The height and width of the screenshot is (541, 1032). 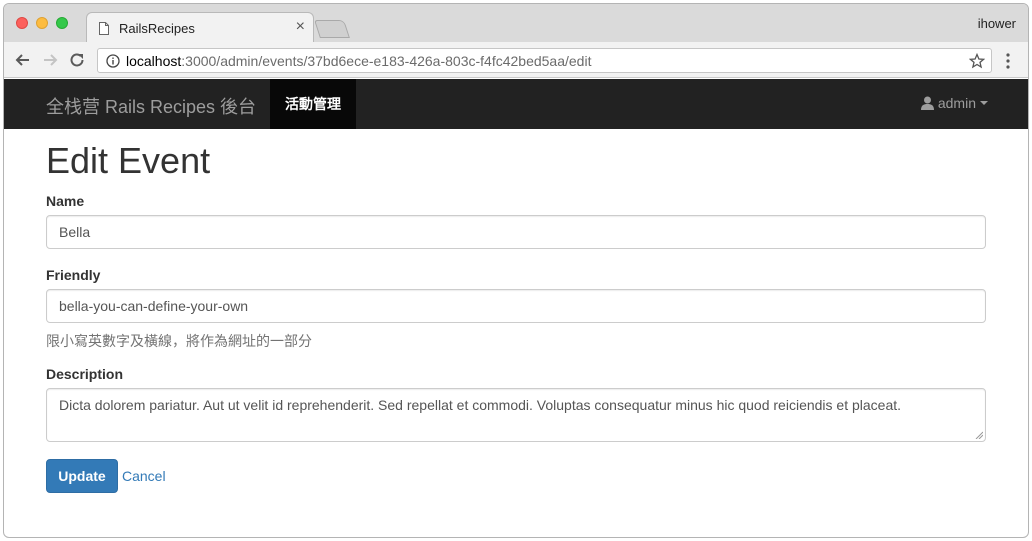 I want to click on maximize-window-button, so click(x=62, y=23).